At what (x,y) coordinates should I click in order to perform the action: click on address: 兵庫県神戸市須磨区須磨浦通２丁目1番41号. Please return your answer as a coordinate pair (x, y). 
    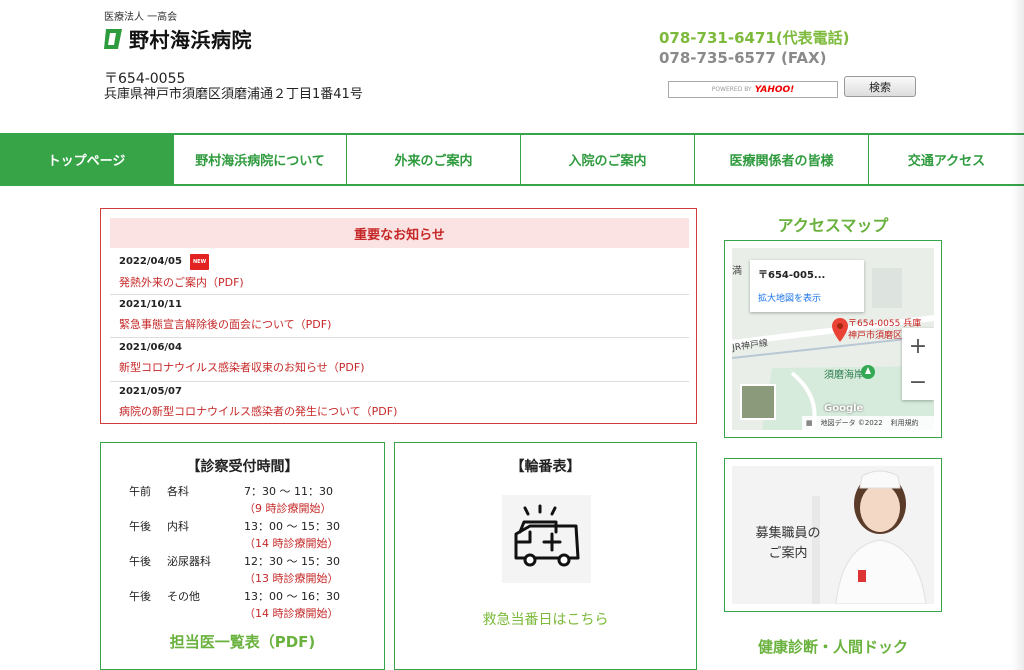
    Looking at the image, I should click on (233, 94).